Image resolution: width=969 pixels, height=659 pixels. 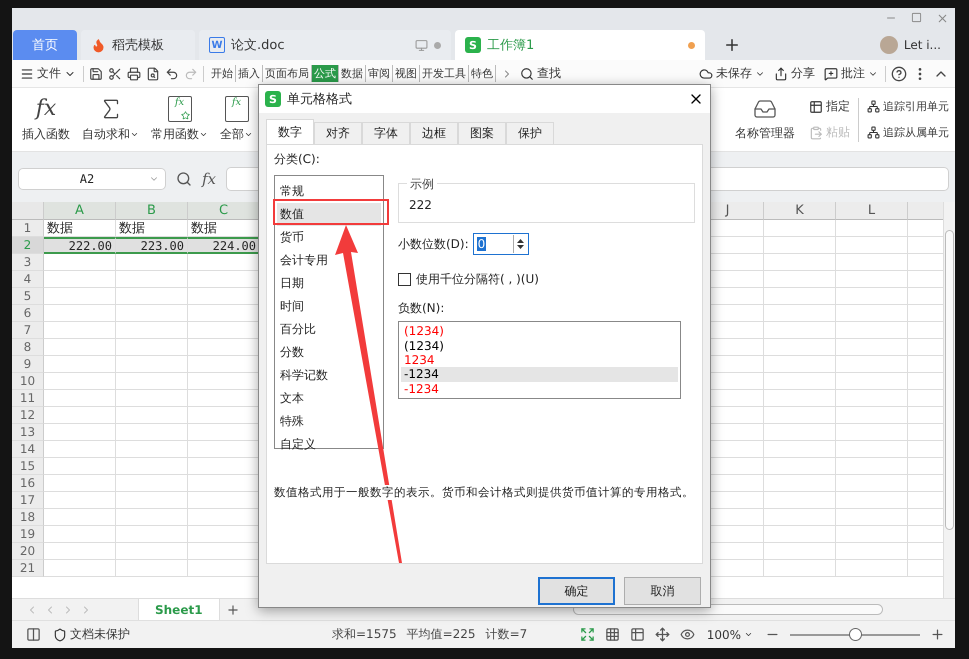 I want to click on category-item: 百分比, so click(x=329, y=329).